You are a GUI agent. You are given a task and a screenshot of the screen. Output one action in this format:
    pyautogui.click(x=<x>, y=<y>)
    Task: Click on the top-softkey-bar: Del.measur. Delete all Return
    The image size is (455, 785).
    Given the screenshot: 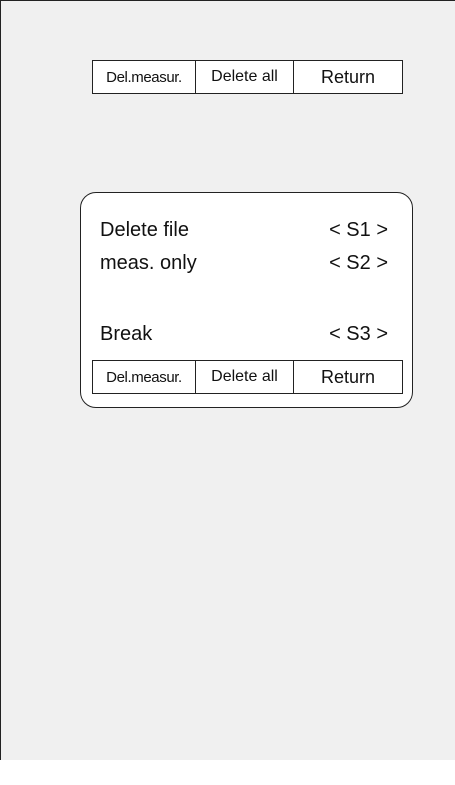 What is the action you would take?
    pyautogui.click(x=247, y=77)
    